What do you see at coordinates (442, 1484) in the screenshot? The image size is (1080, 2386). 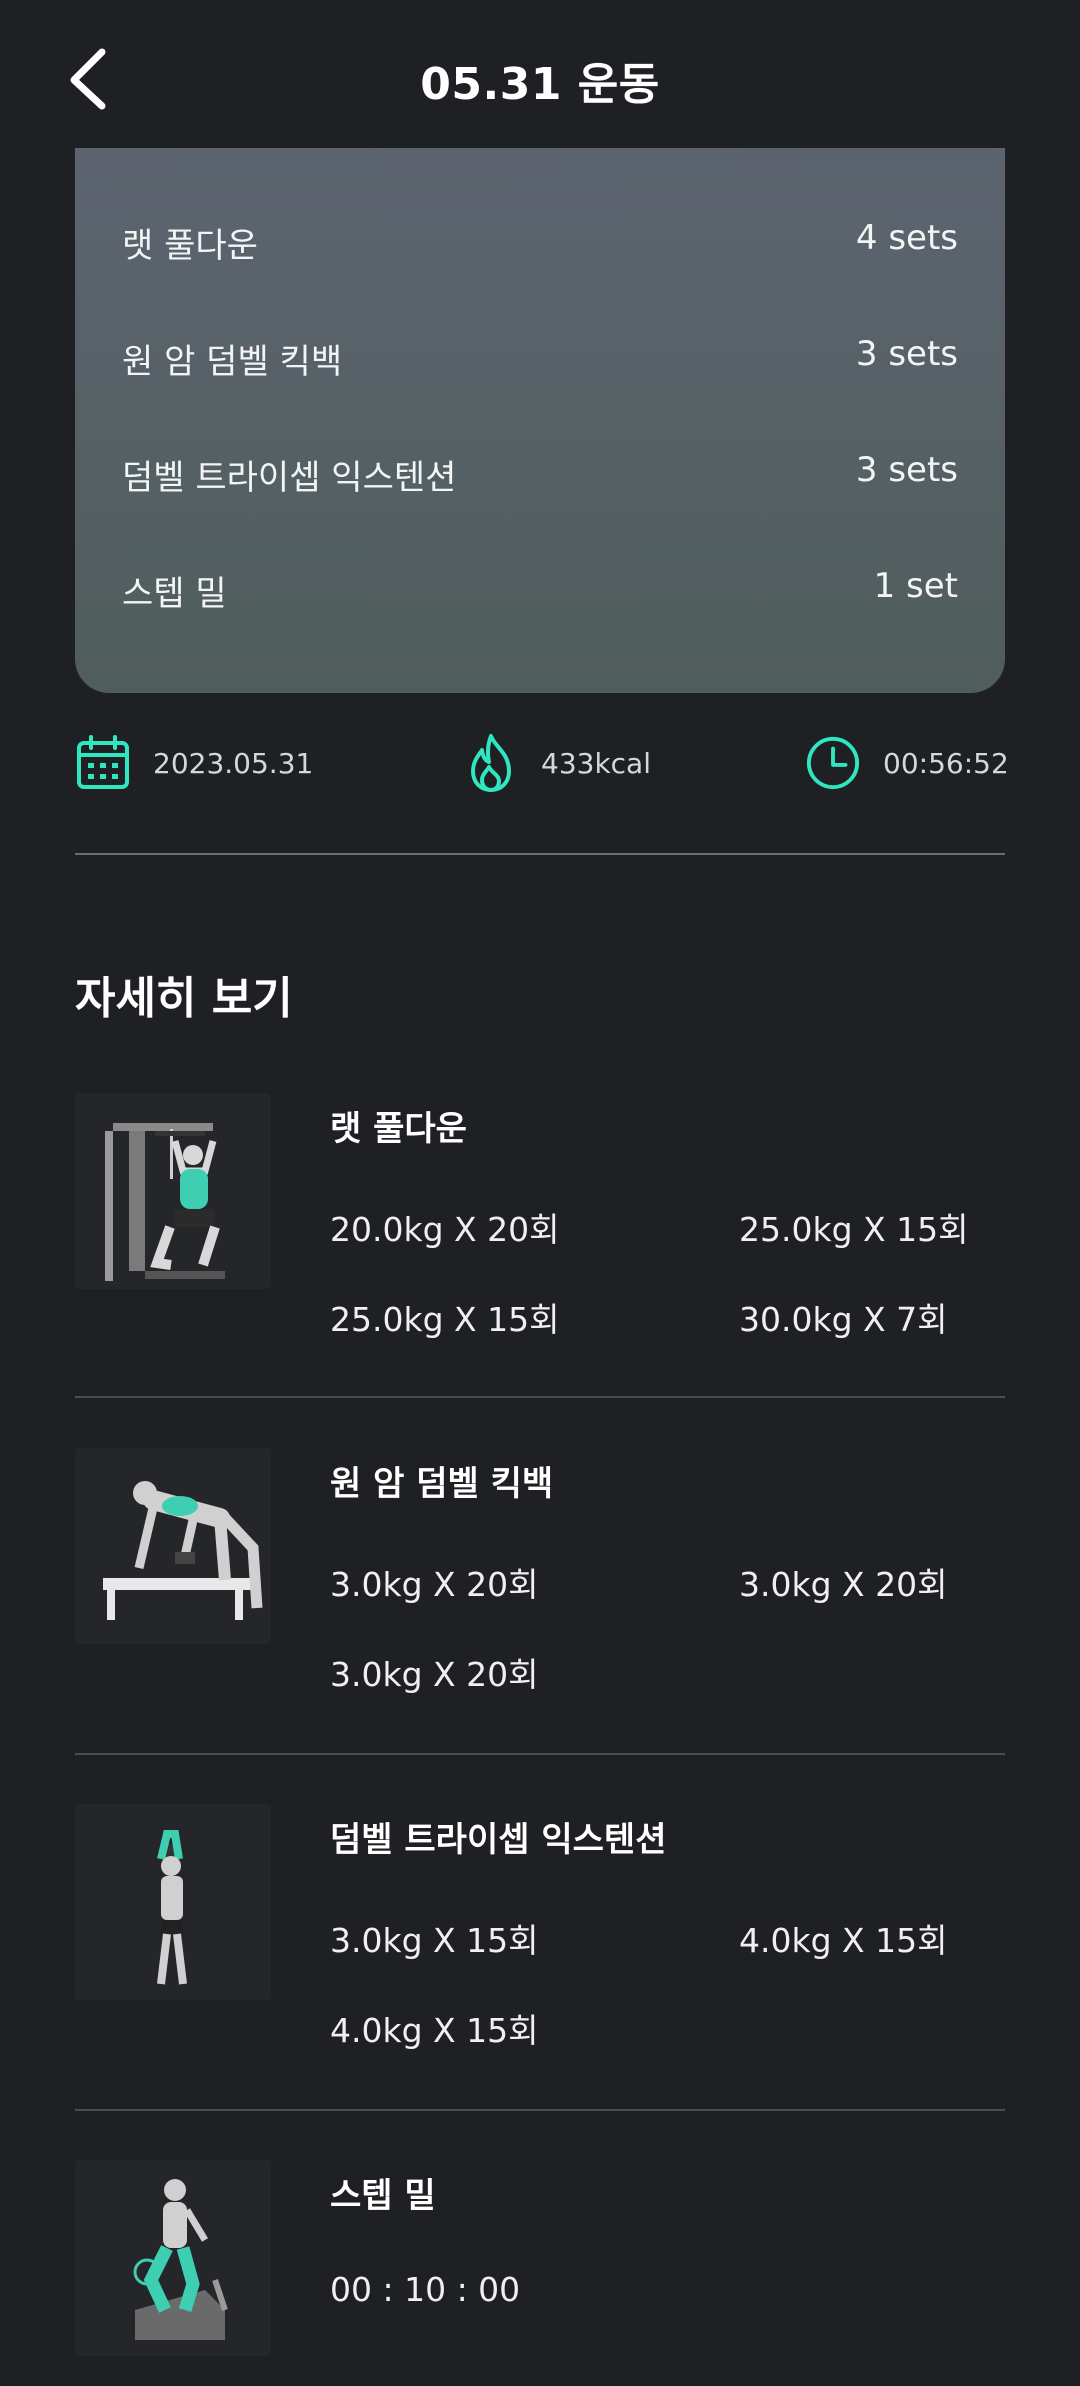 I see `exercise-name: 원 암 덤벨 킥백` at bounding box center [442, 1484].